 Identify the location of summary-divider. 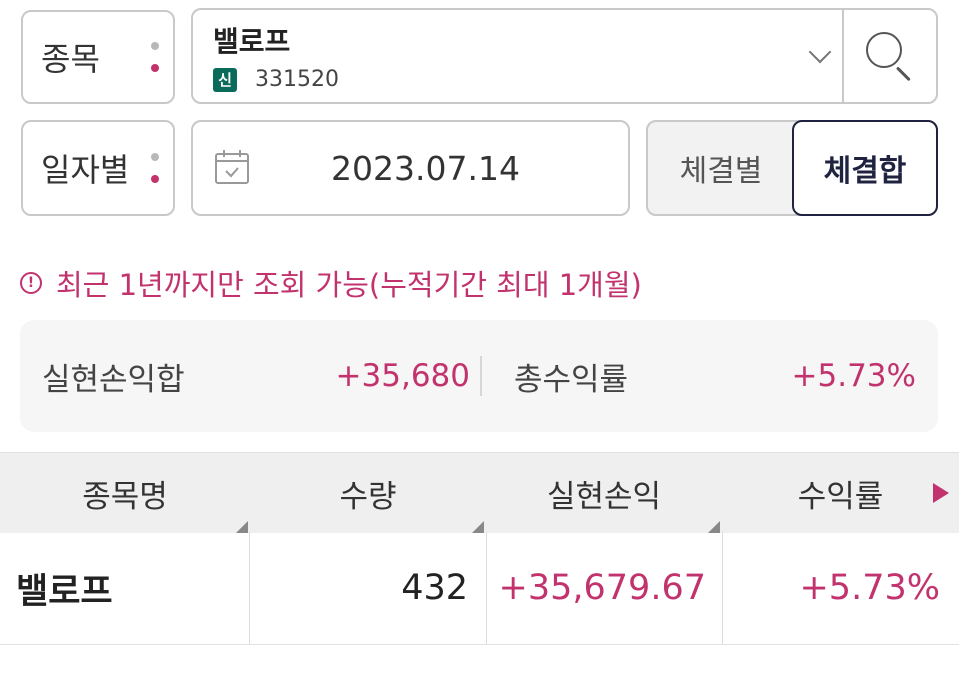
(481, 376).